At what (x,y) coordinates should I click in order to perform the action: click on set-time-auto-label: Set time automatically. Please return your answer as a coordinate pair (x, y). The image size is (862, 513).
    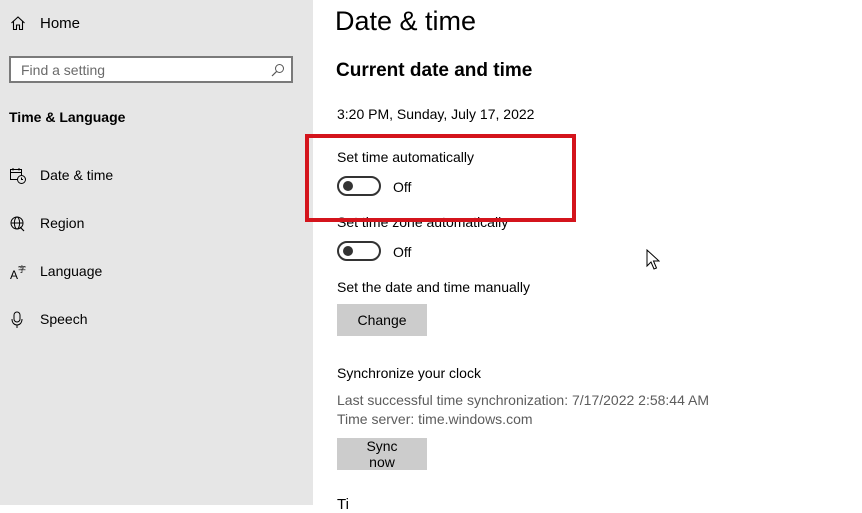
    Looking at the image, I should click on (405, 157).